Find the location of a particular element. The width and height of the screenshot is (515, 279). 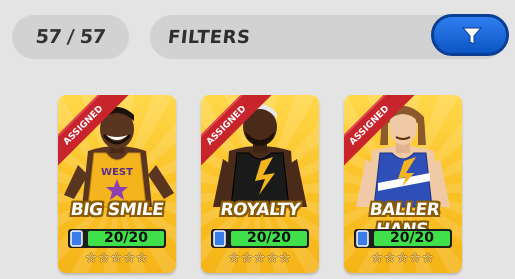

filter-bar: FILTERS is located at coordinates (329, 36).